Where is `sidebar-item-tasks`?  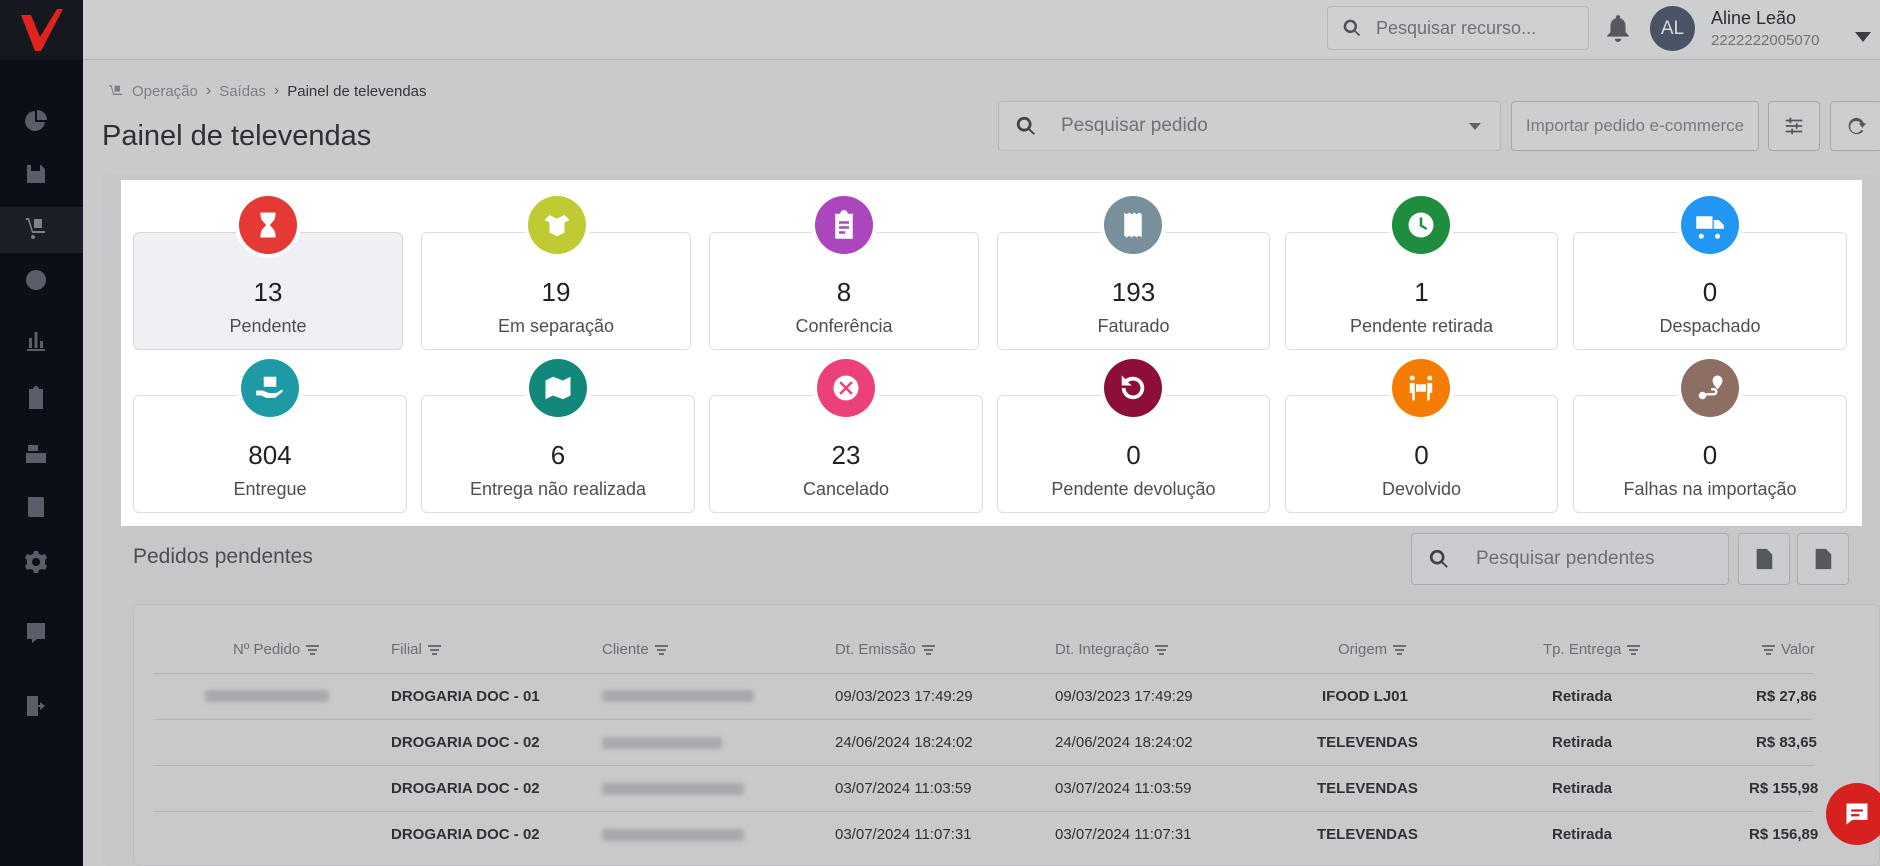
sidebar-item-tasks is located at coordinates (36, 398).